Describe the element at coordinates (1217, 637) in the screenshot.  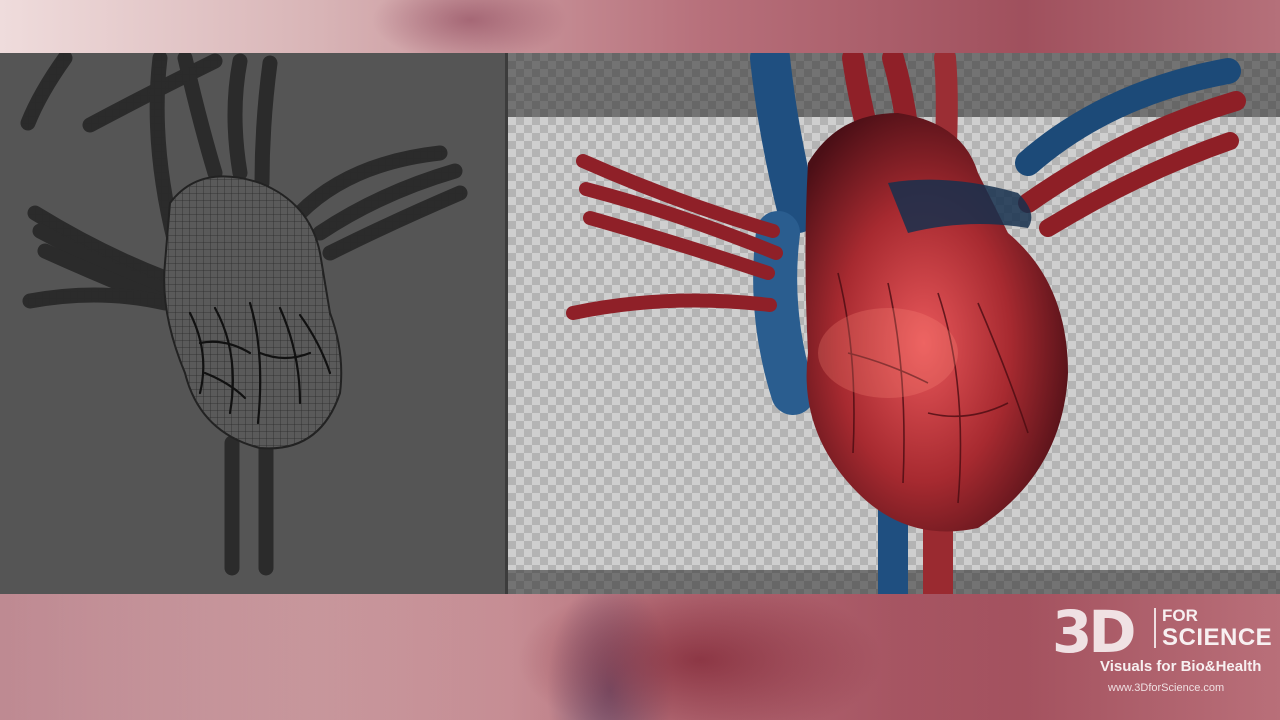
I see `logo-science-text: SCIENCE` at that location.